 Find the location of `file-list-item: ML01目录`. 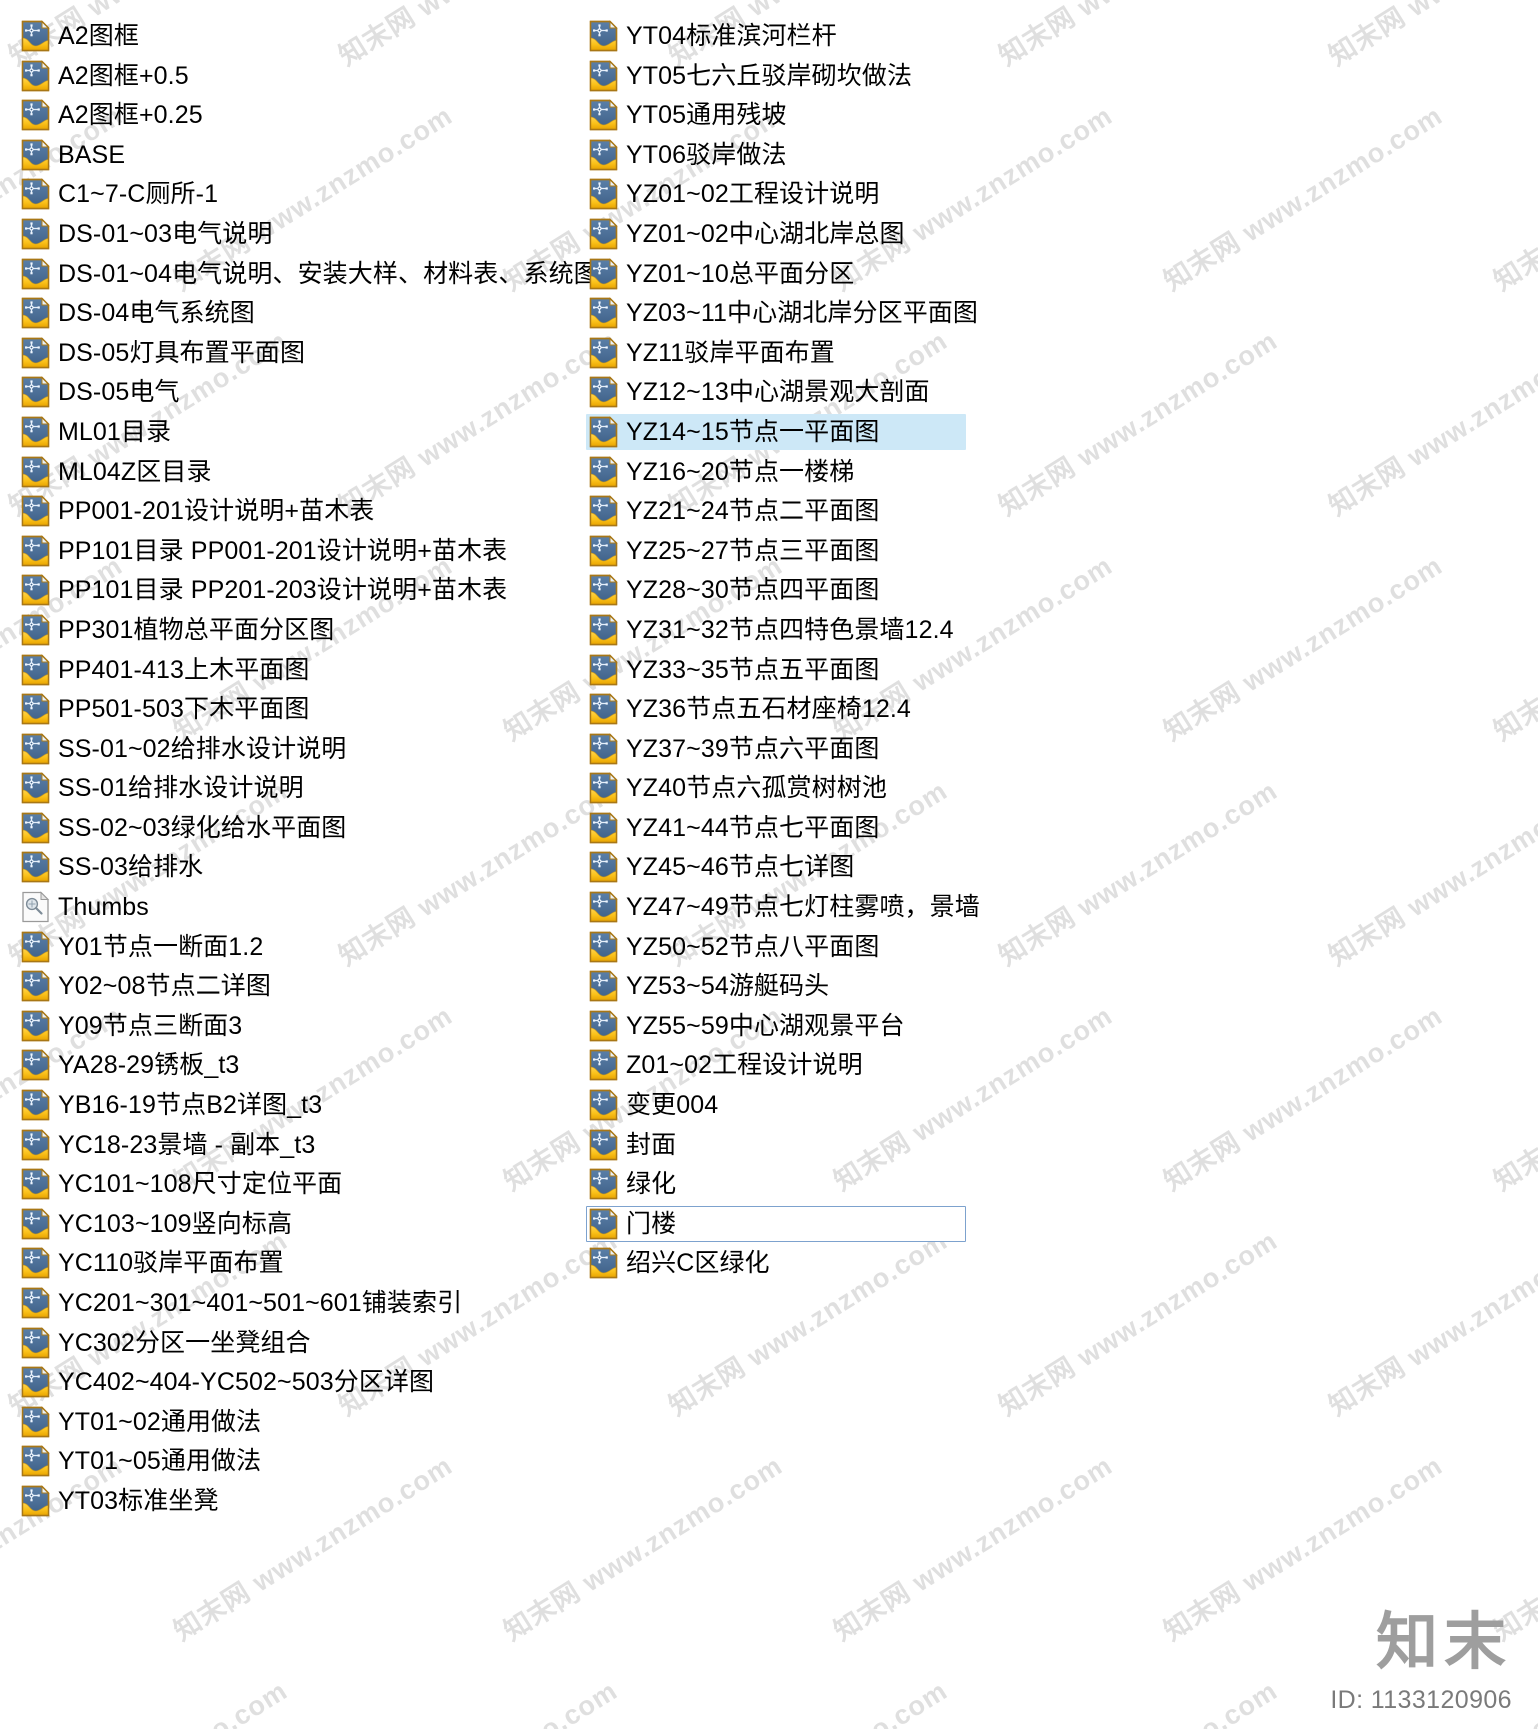

file-list-item: ML01目录 is located at coordinates (97, 432).